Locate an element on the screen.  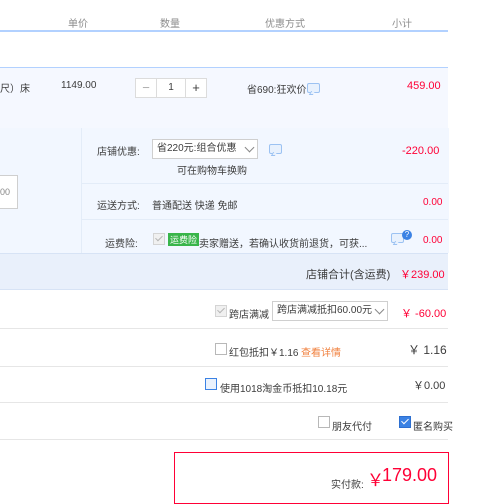
points-label: 使用1018淘金币抵扣10.18元 is located at coordinates (284, 389).